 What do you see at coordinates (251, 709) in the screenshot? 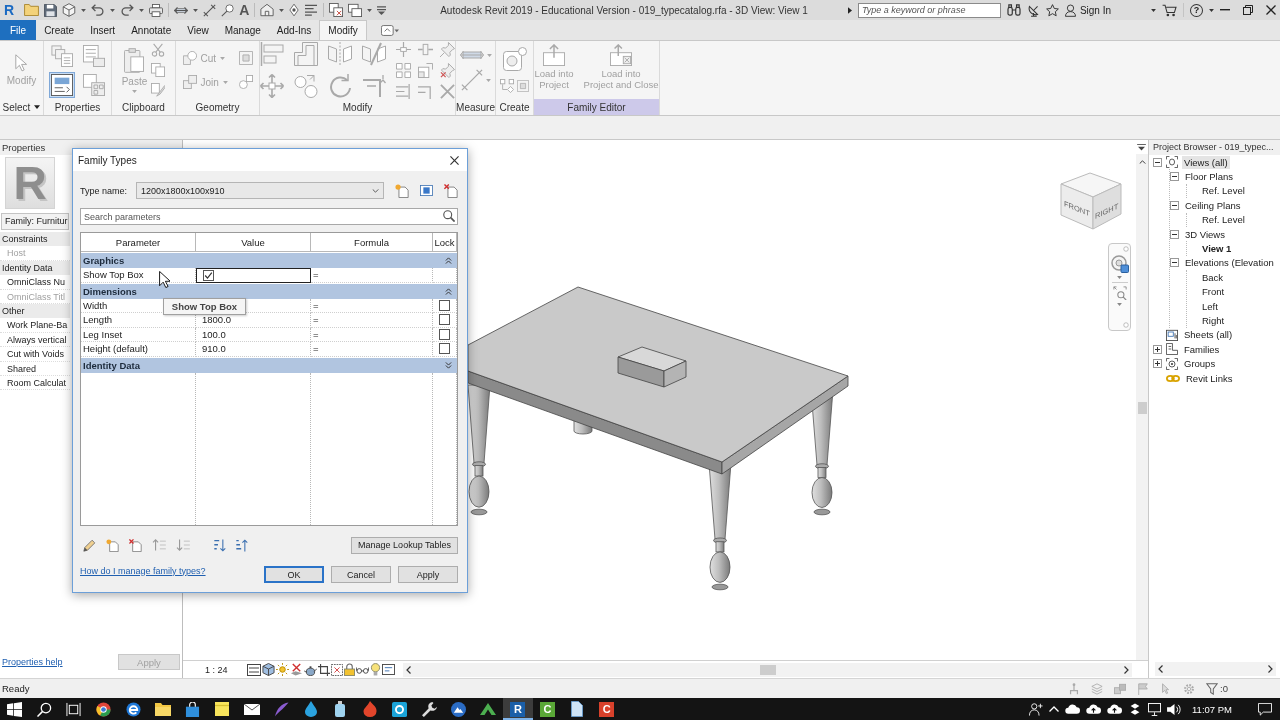
I see `envelope-icon` at bounding box center [251, 709].